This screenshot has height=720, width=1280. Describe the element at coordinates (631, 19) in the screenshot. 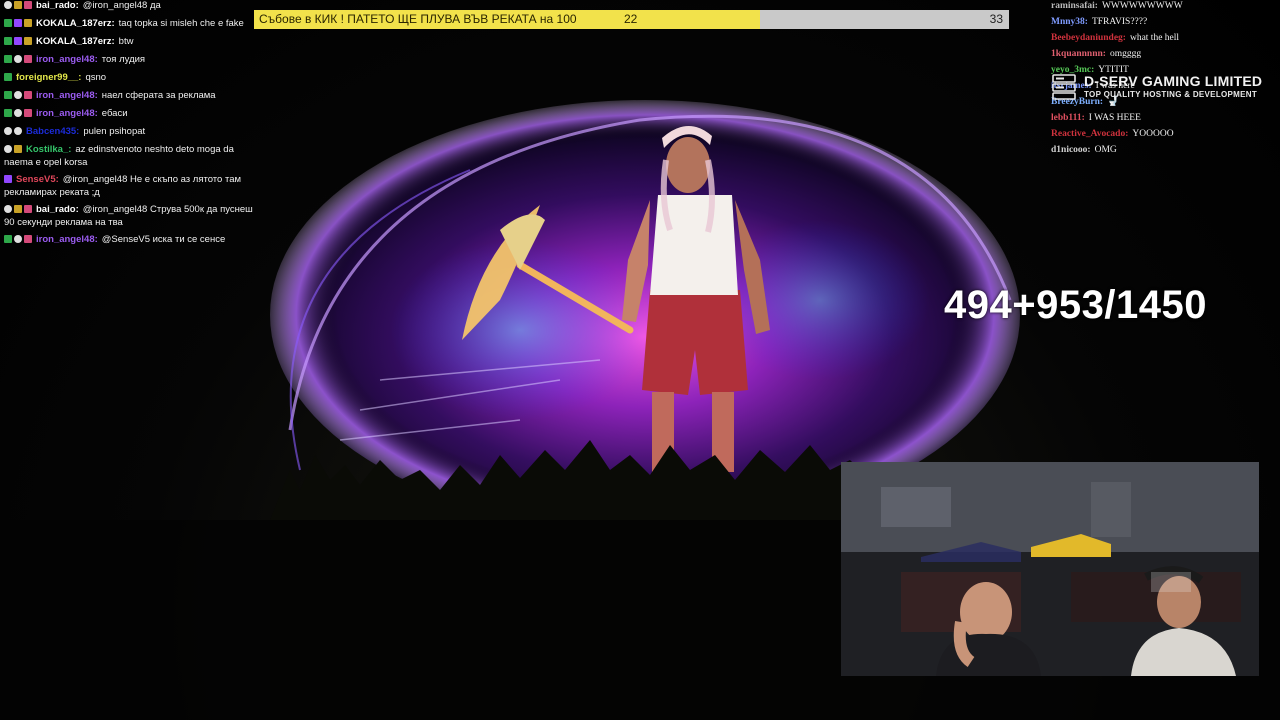

I see `poll-count-yes: 22` at that location.